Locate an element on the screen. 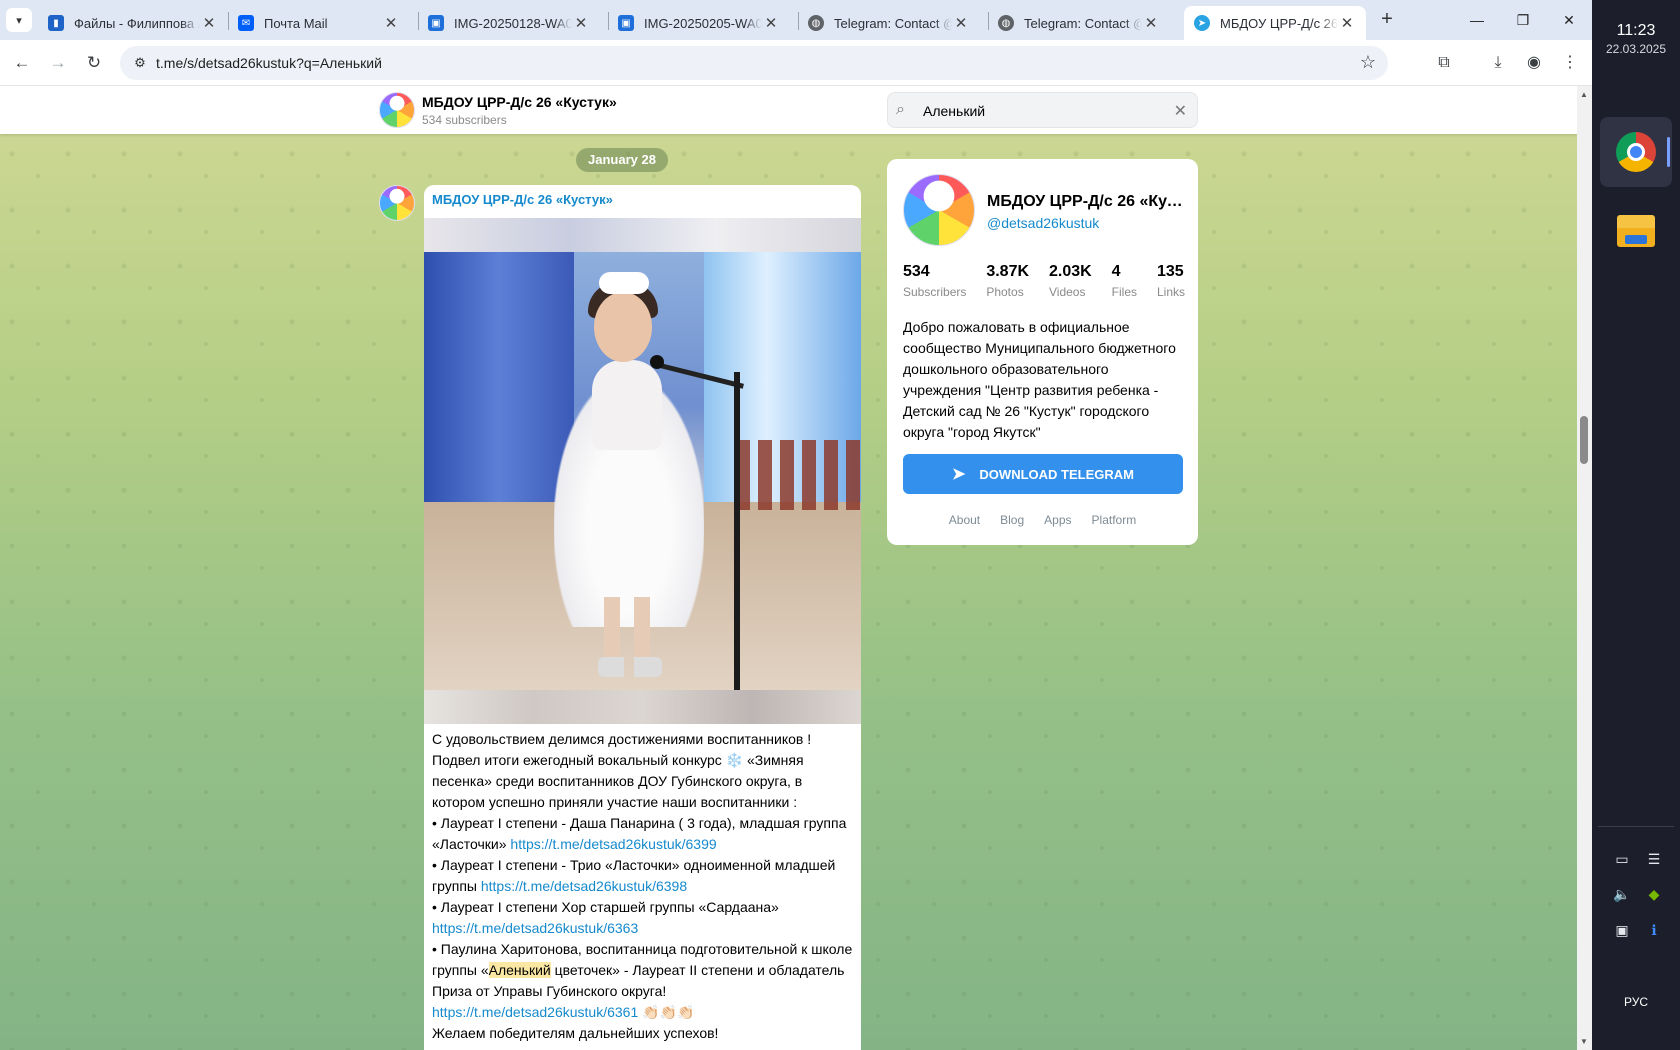 Image resolution: width=1680 pixels, height=1050 pixels. restore-icon: ❐ is located at coordinates (1523, 20).